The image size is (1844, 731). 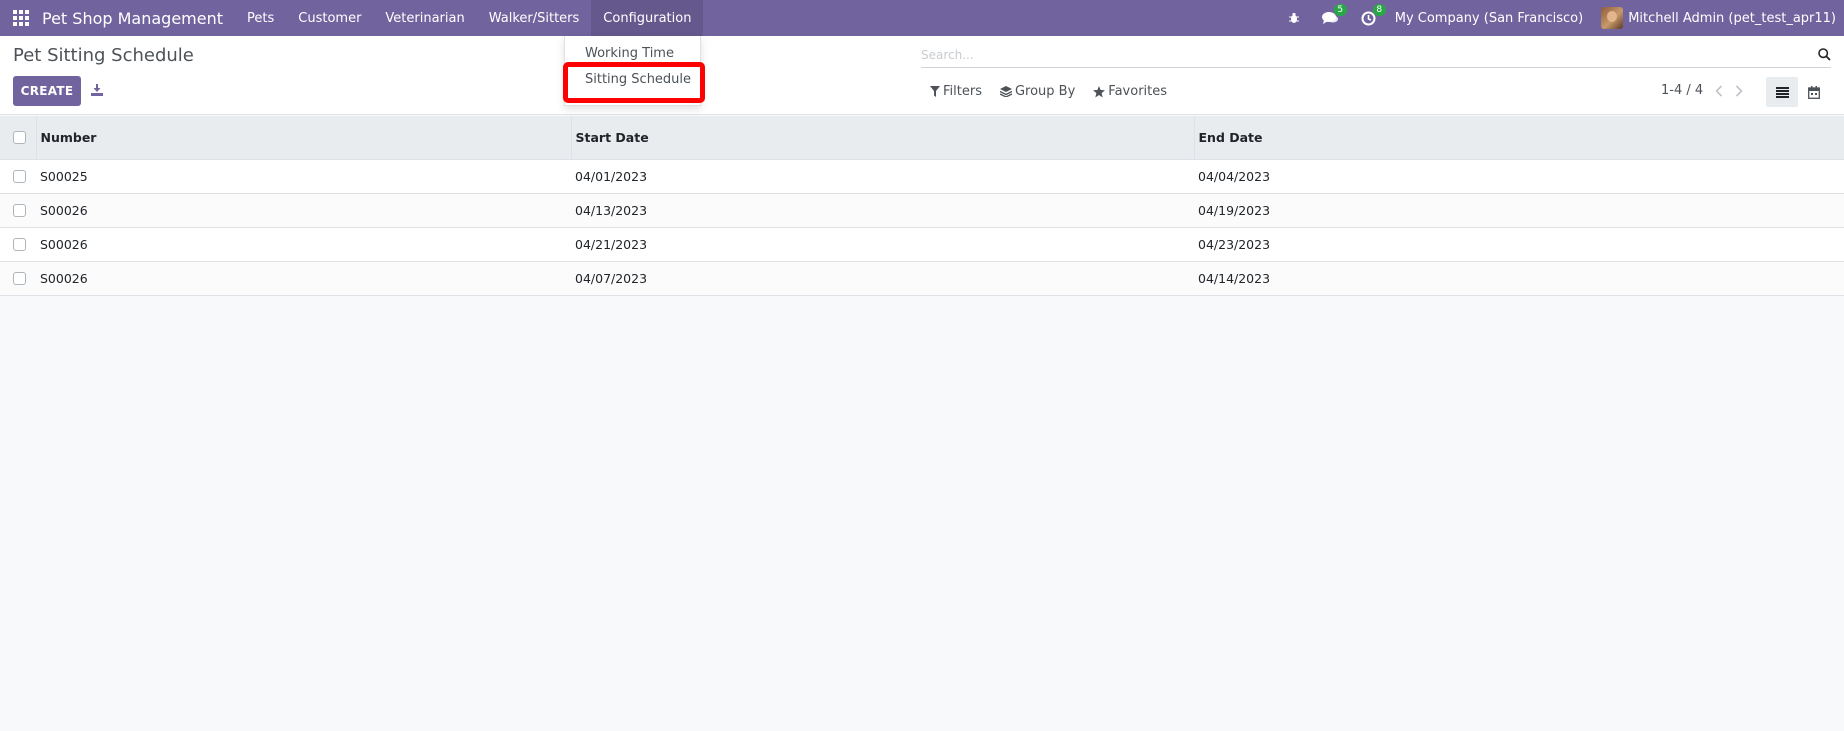 I want to click on search-panel-toggles: Filters Group By Favorites, so click(x=1057, y=91).